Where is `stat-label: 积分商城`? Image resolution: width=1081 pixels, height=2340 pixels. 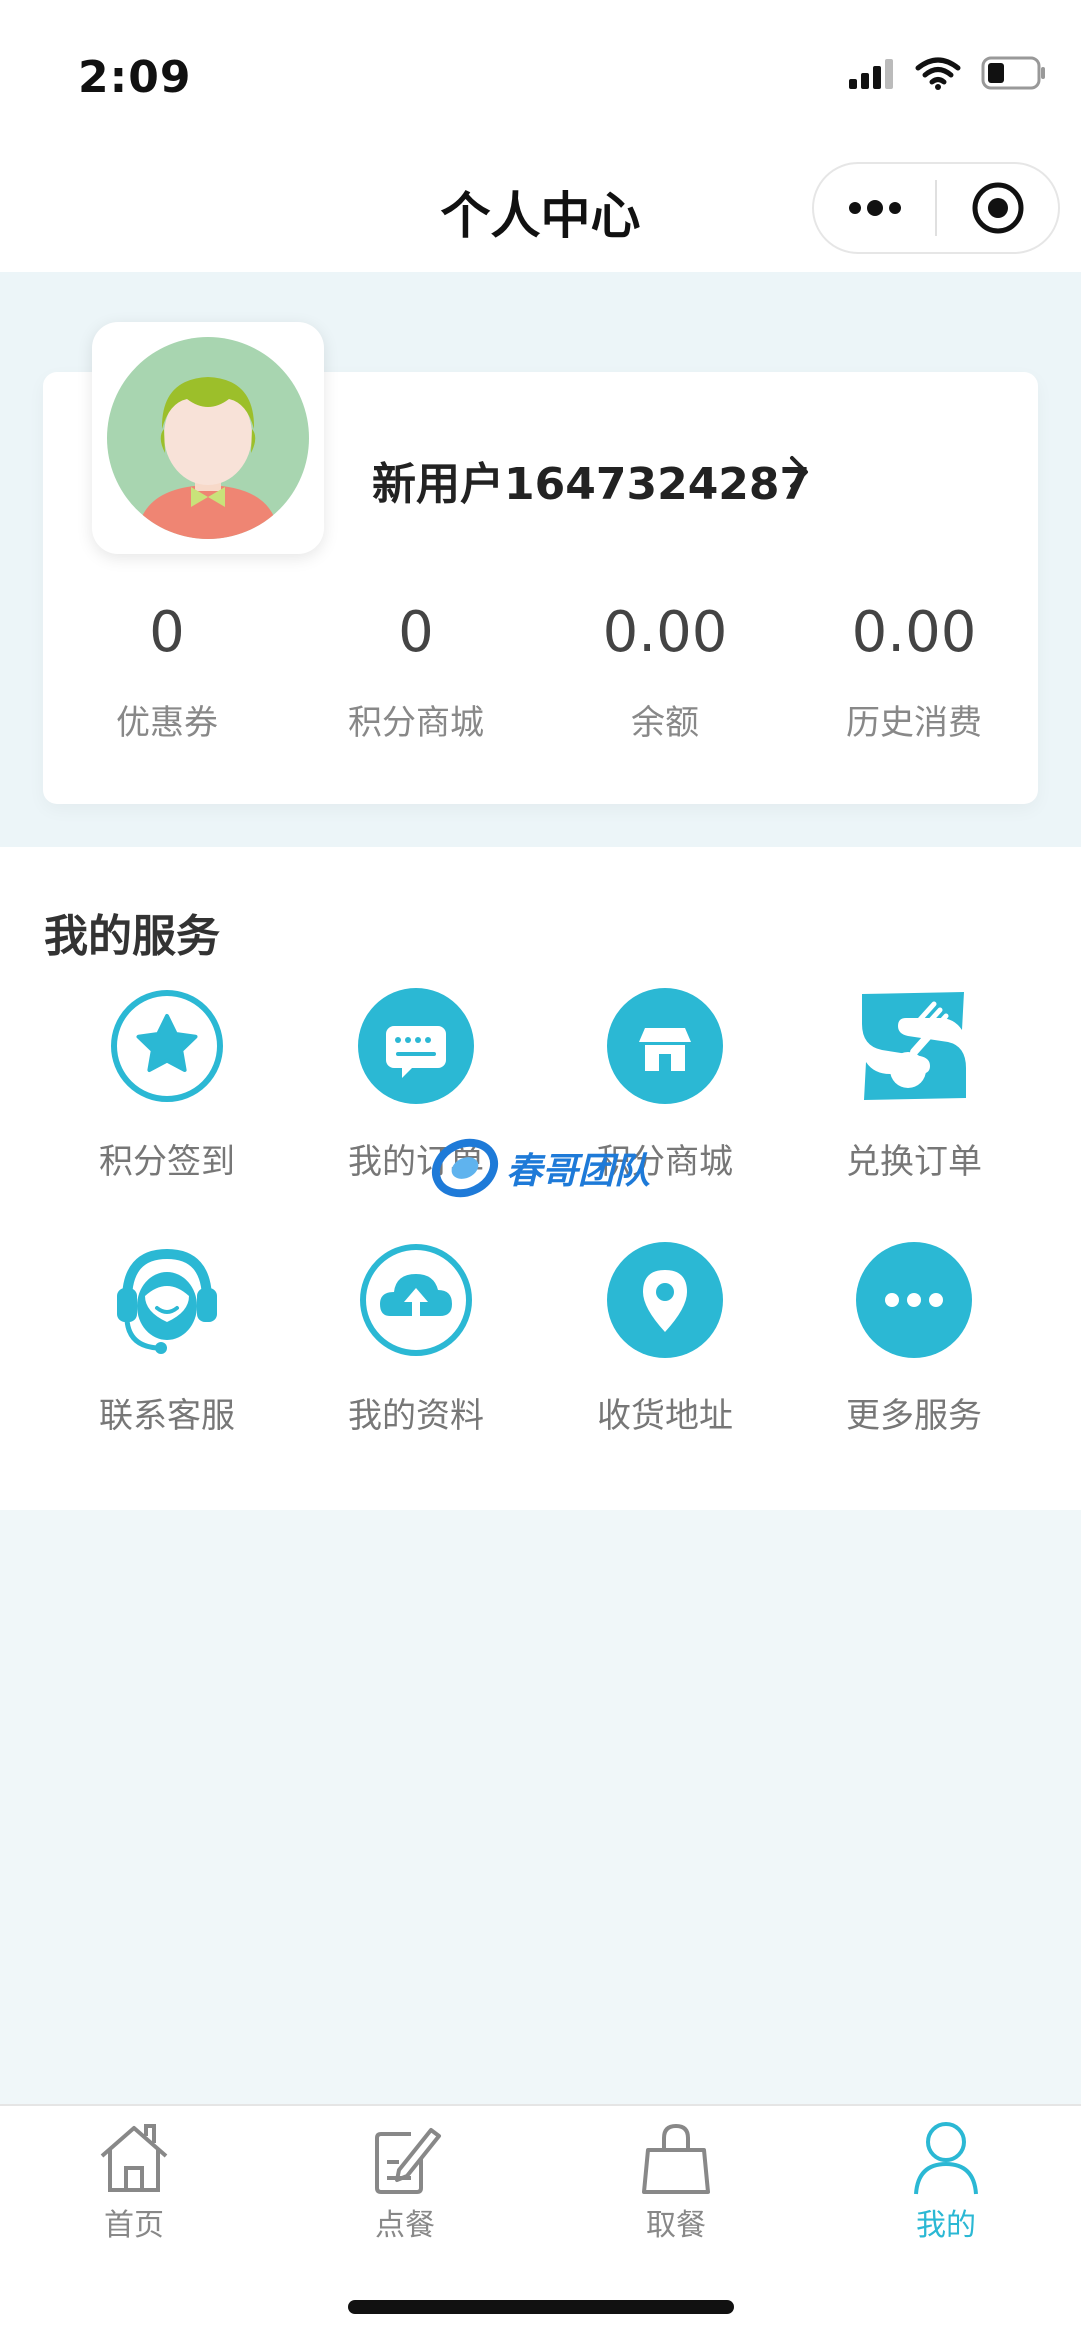
stat-label: 积分商城 is located at coordinates (416, 723).